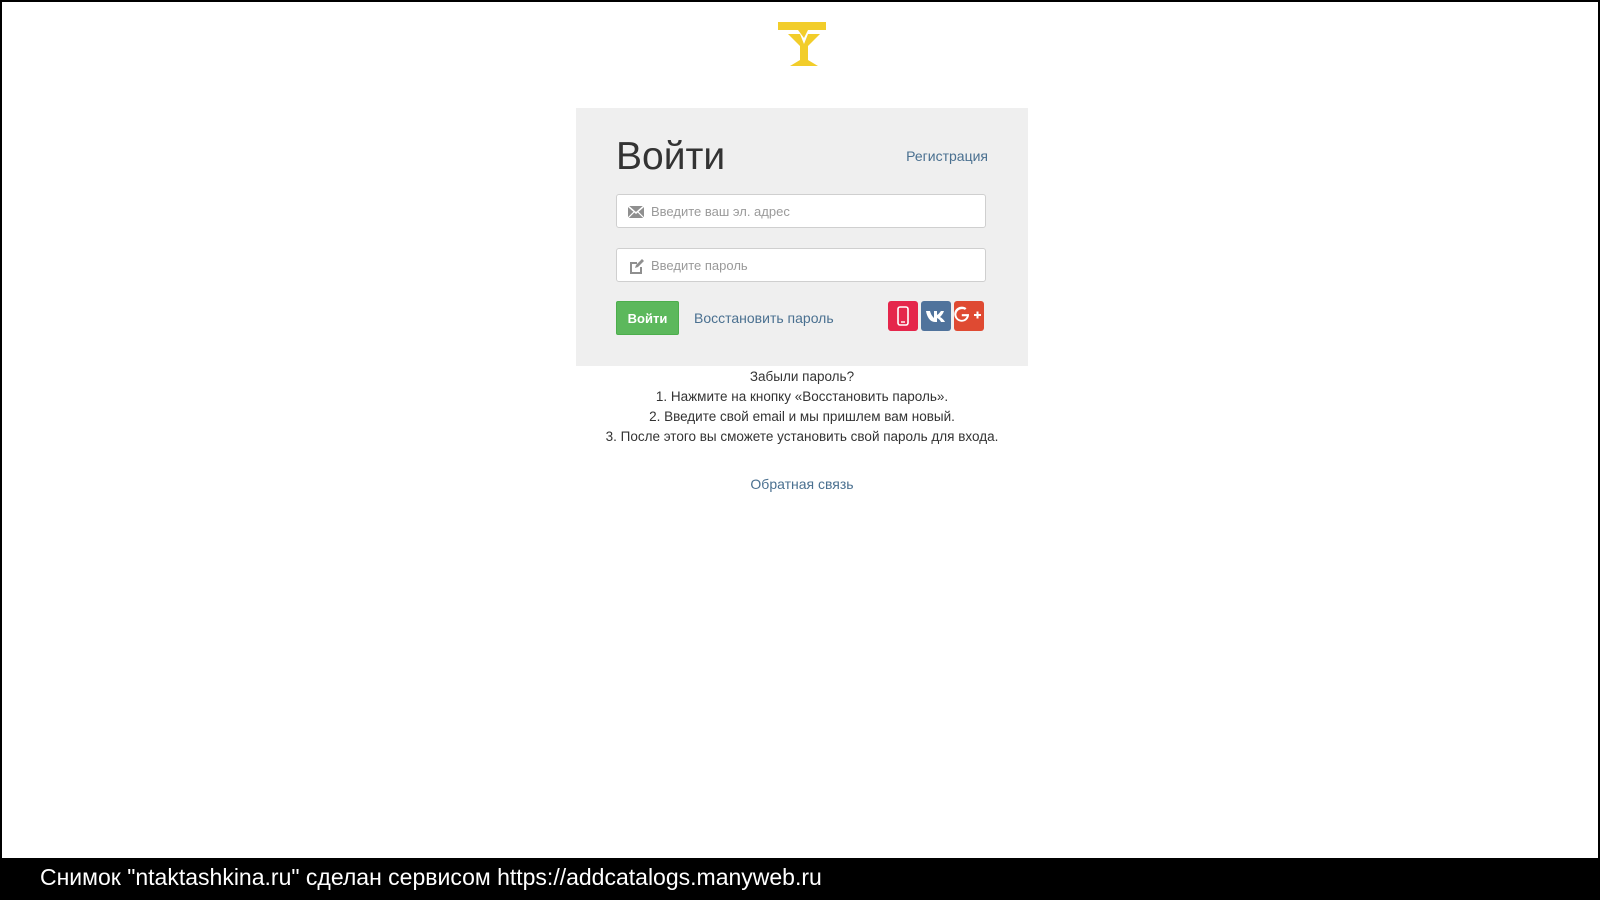 This screenshot has height=900, width=1600. I want to click on google-plus-login-button, so click(969, 316).